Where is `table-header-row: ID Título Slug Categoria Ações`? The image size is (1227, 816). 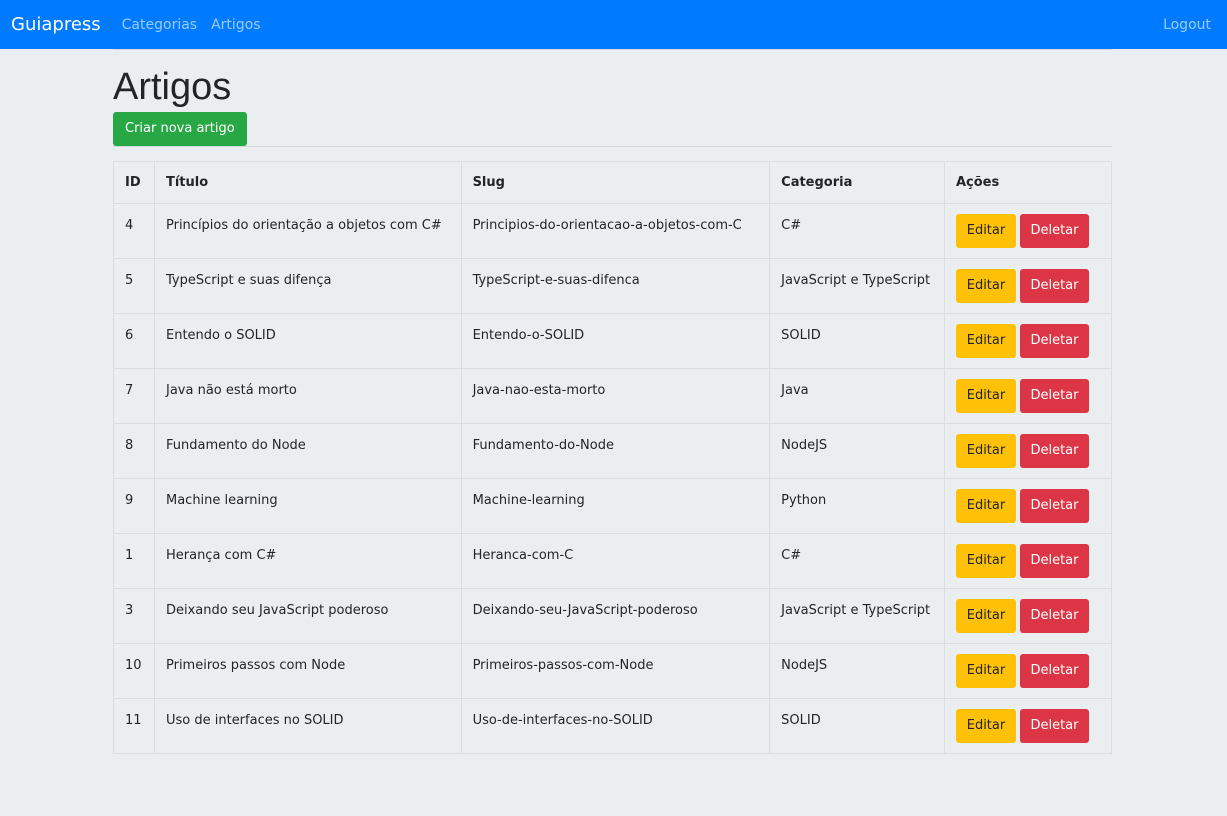 table-header-row: ID Título Slug Categoria Ações is located at coordinates (613, 182).